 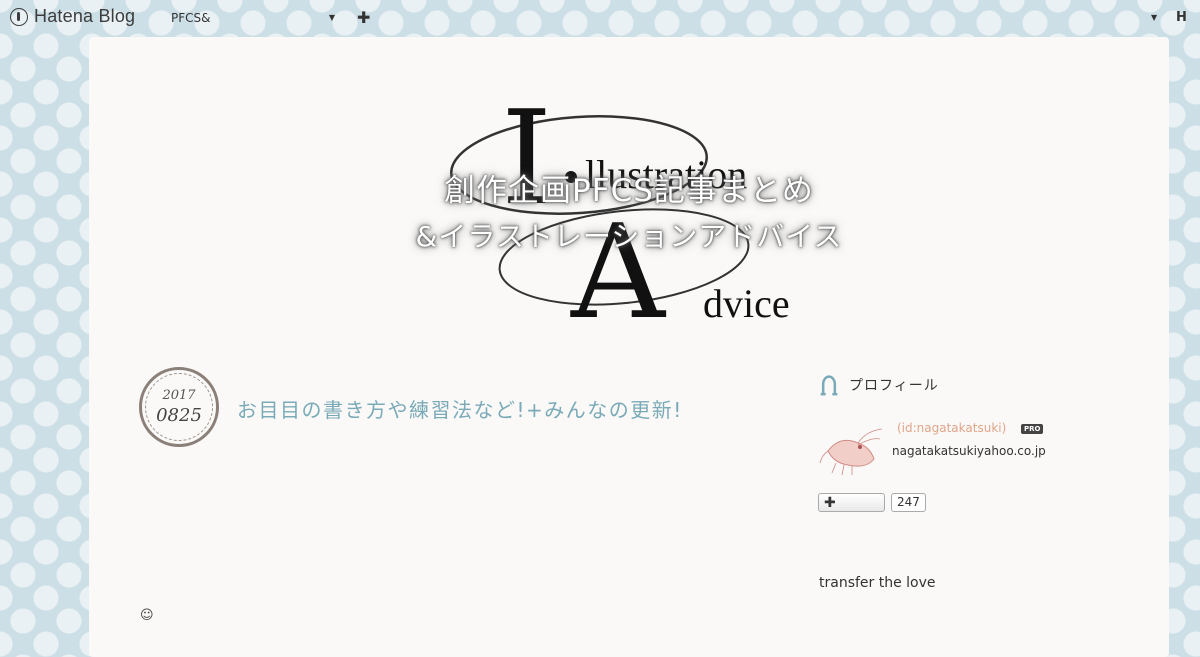 What do you see at coordinates (179, 395) in the screenshot?
I see `entry-date-year: 2017` at bounding box center [179, 395].